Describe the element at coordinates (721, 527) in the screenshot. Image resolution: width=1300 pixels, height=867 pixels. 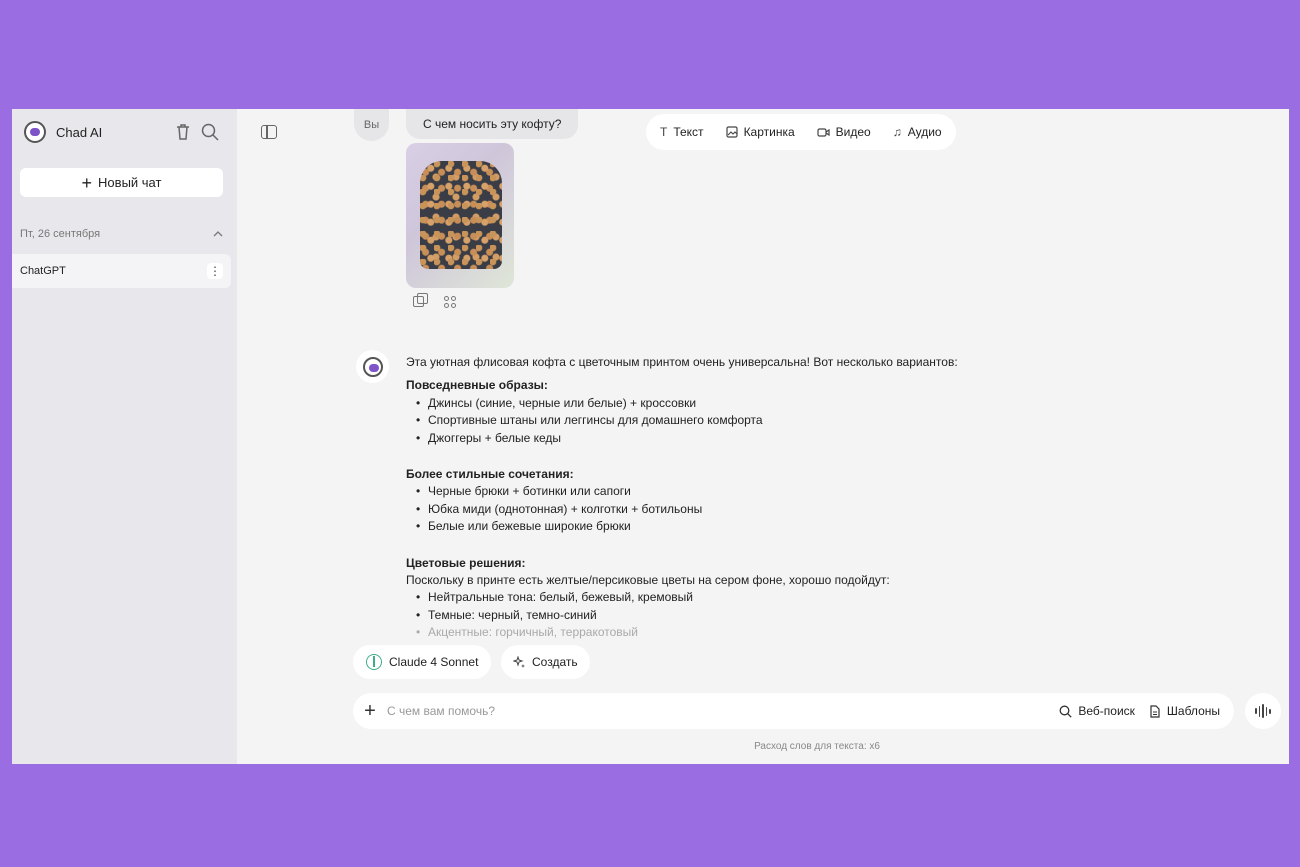
I see `list-item: Белые или бежевые широкие брюки` at that location.